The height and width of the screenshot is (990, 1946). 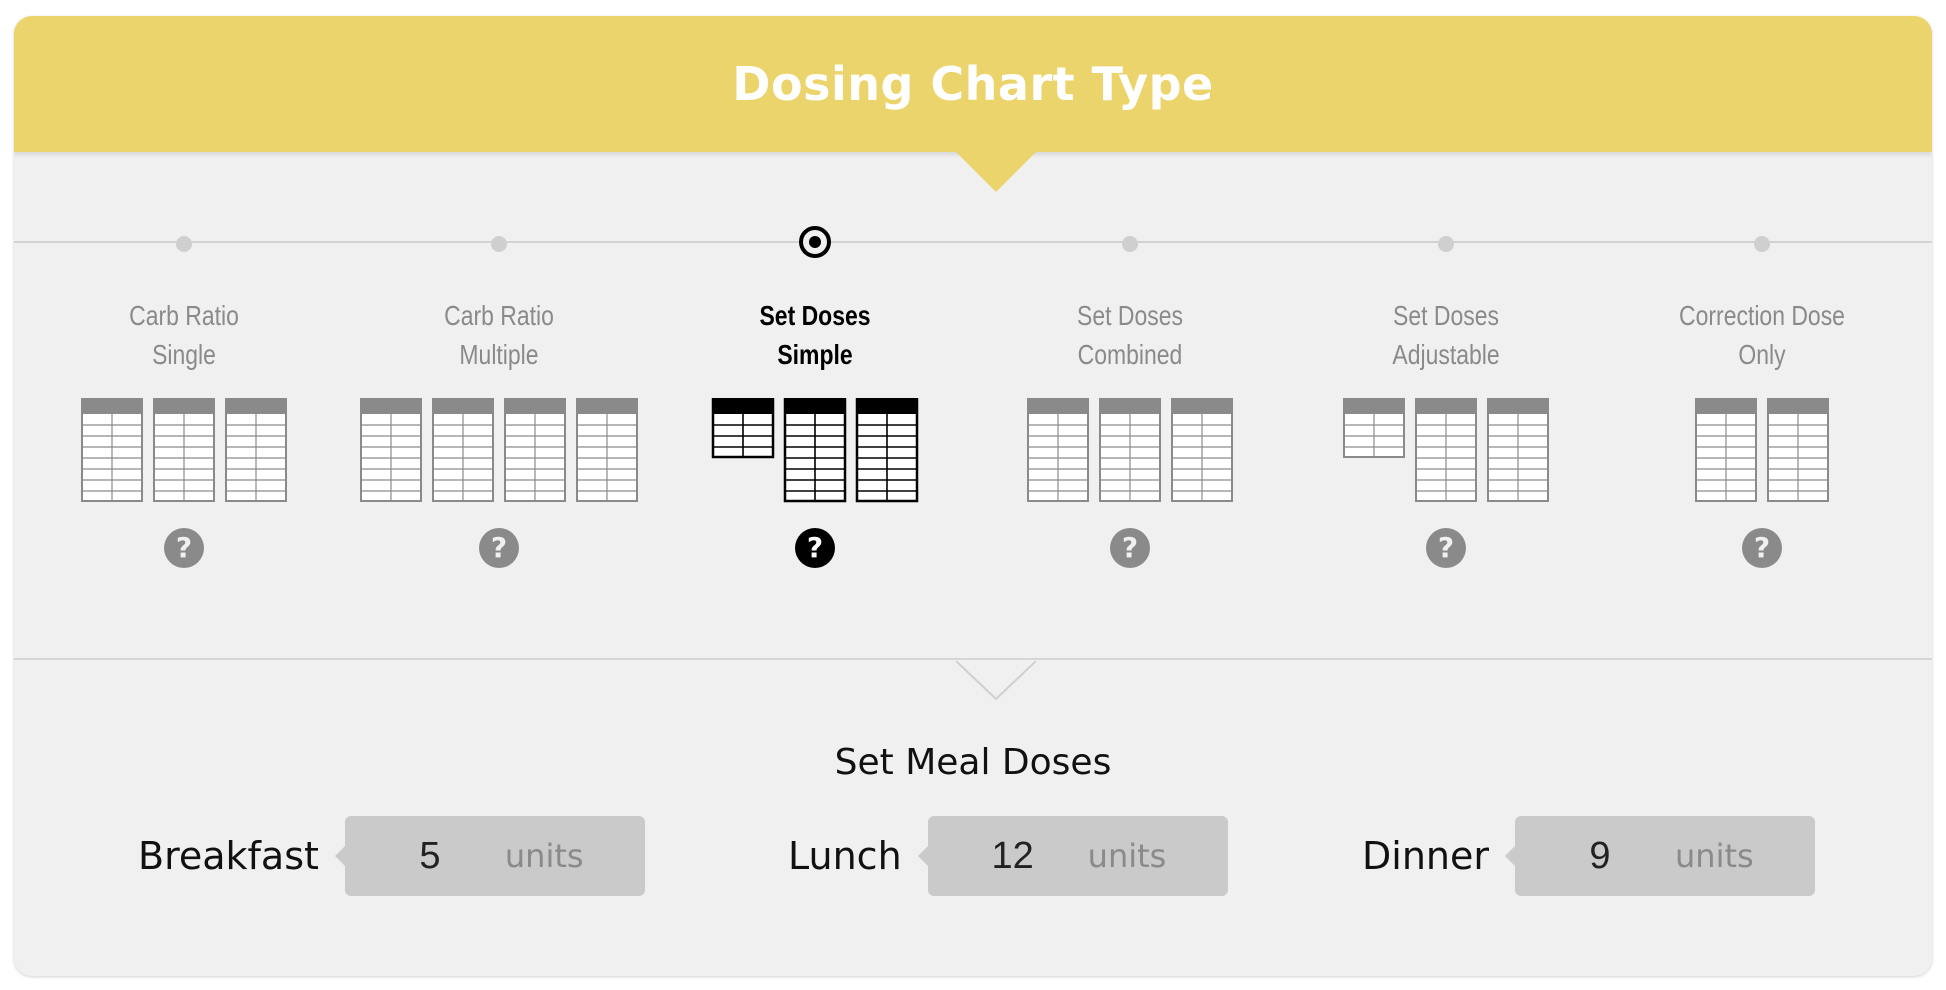 I want to click on meal-label: Breakfast, so click(x=228, y=856).